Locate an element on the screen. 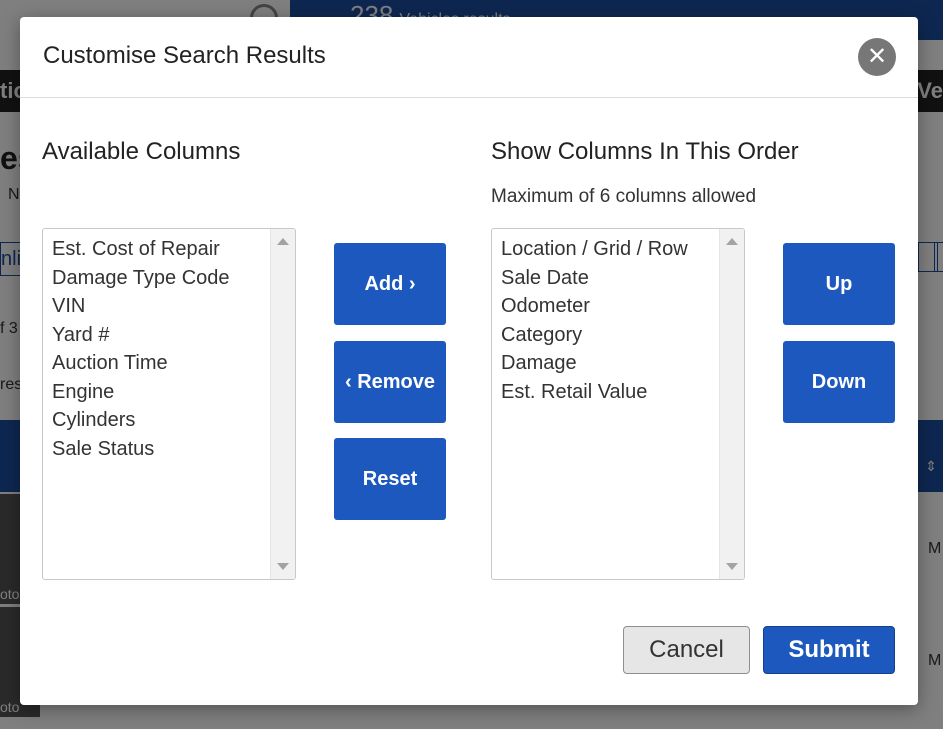 The height and width of the screenshot is (729, 943). list-item: Damage Type Code is located at coordinates (160, 278).